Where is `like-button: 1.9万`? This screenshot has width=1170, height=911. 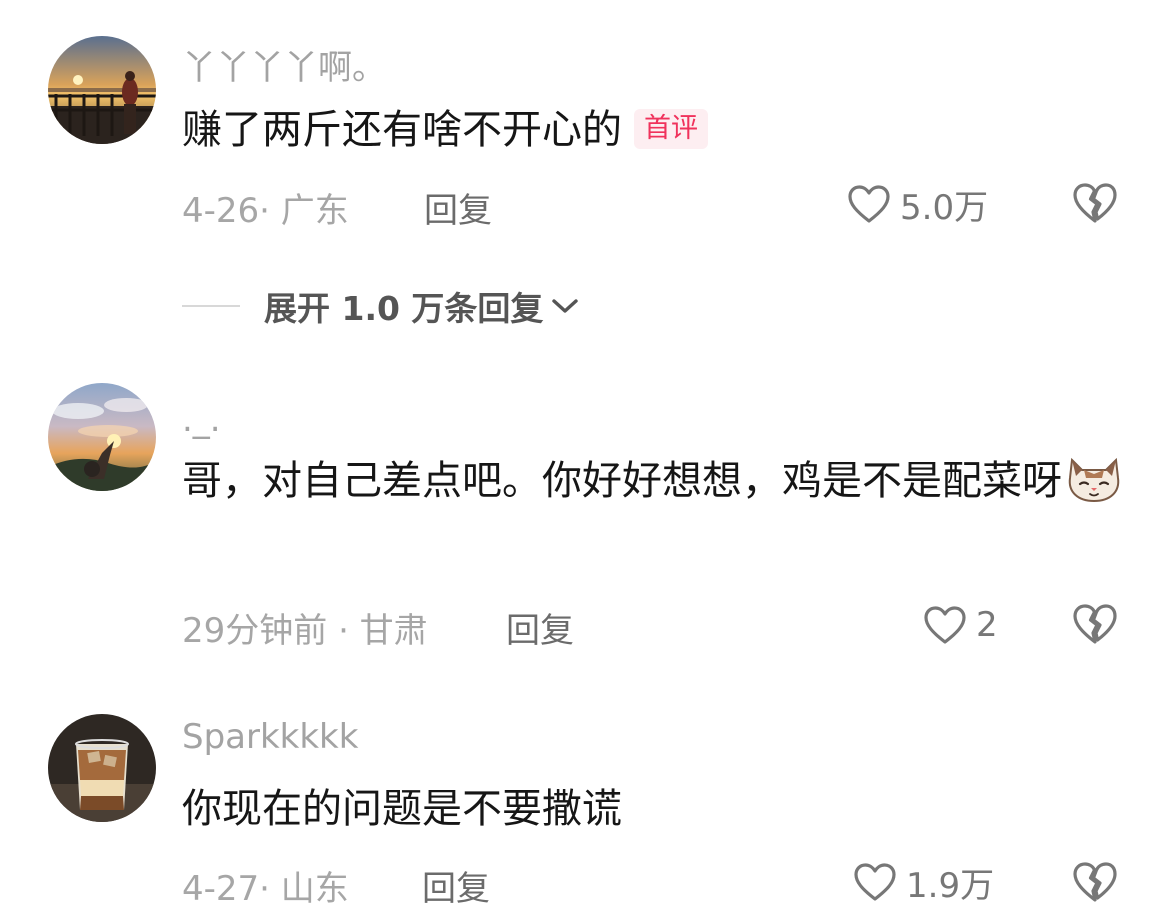
like-button: 1.9万 is located at coordinates (923, 882).